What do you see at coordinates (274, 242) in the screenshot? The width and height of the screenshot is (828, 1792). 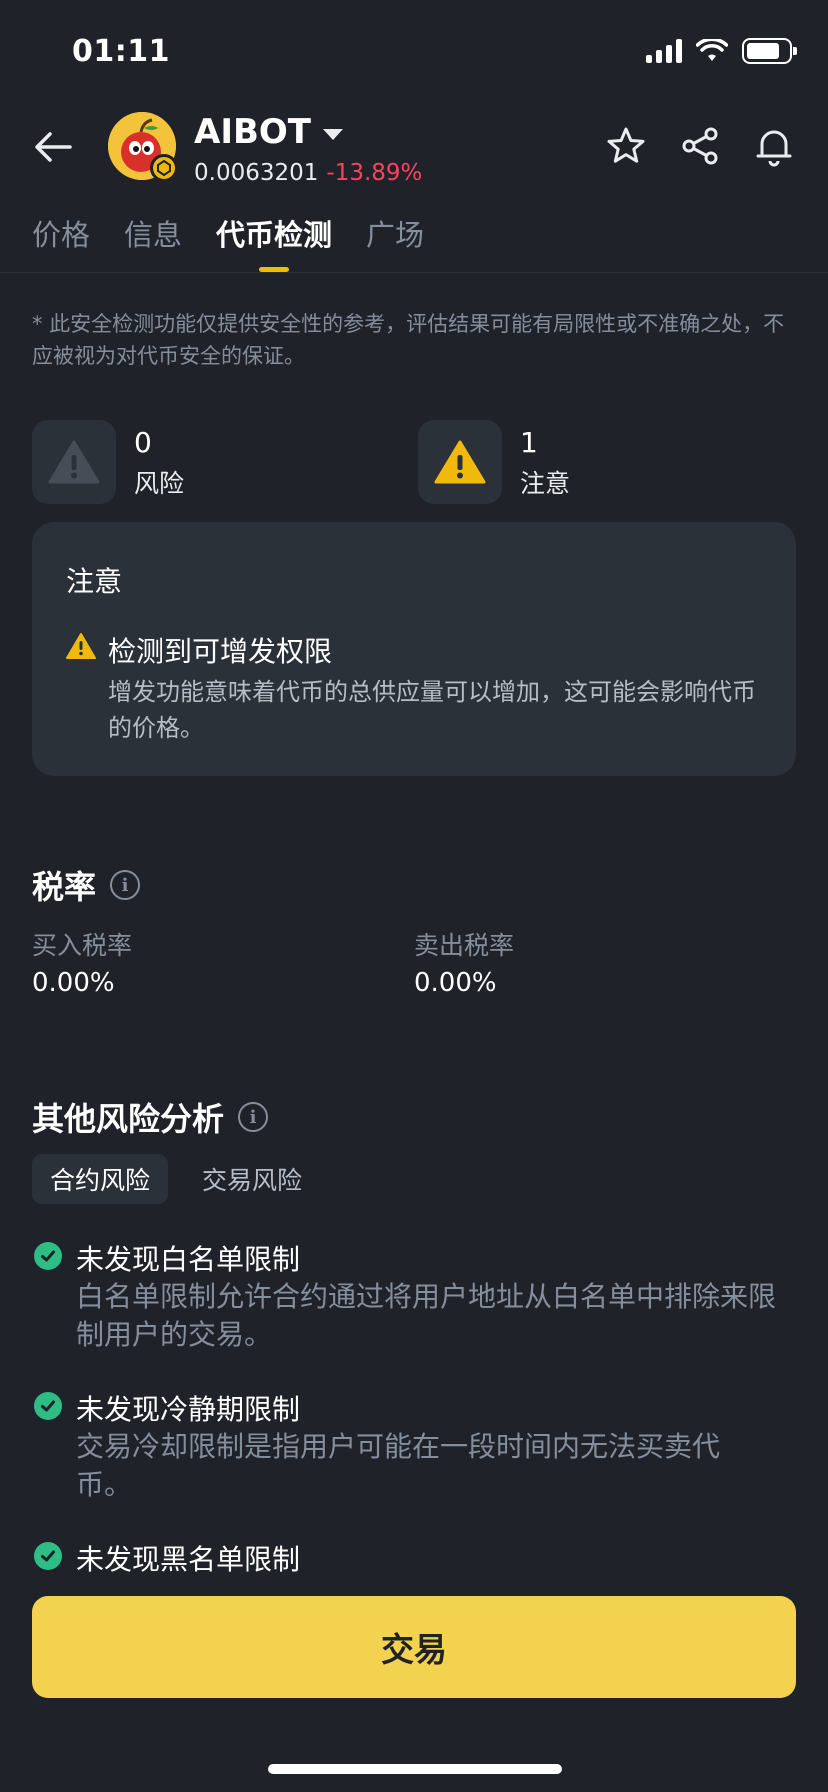 I see `tab-token-check: 代币检测` at bounding box center [274, 242].